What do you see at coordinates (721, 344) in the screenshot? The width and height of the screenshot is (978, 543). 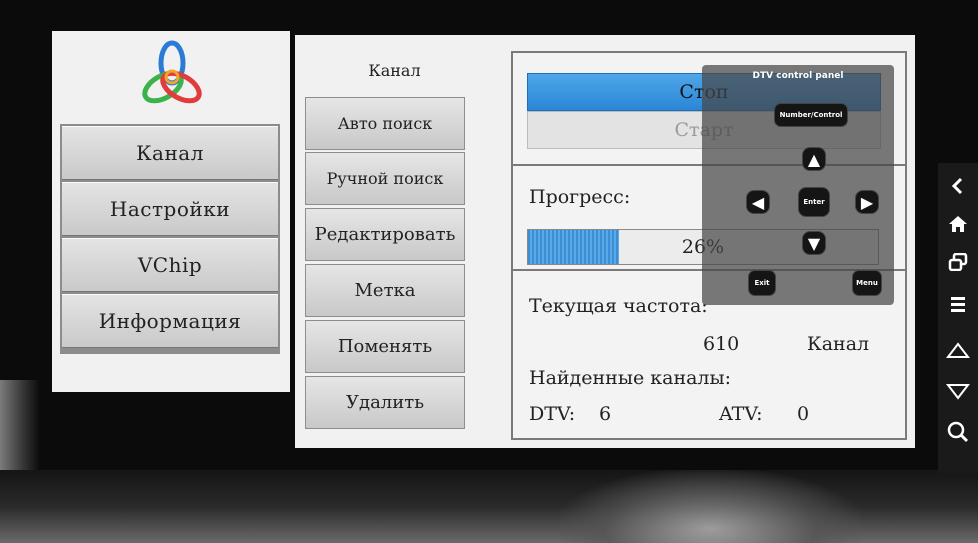 I see `current-frequency-value: 610` at bounding box center [721, 344].